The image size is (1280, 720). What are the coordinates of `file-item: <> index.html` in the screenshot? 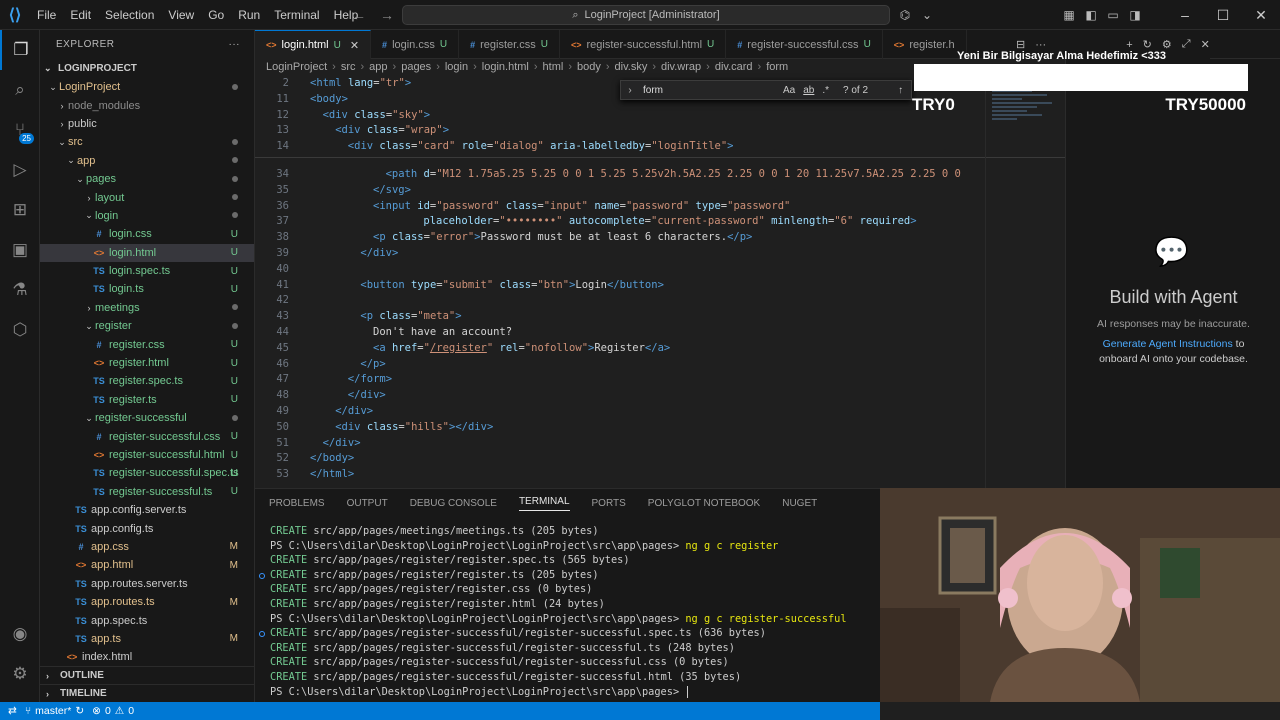 It's located at (147, 657).